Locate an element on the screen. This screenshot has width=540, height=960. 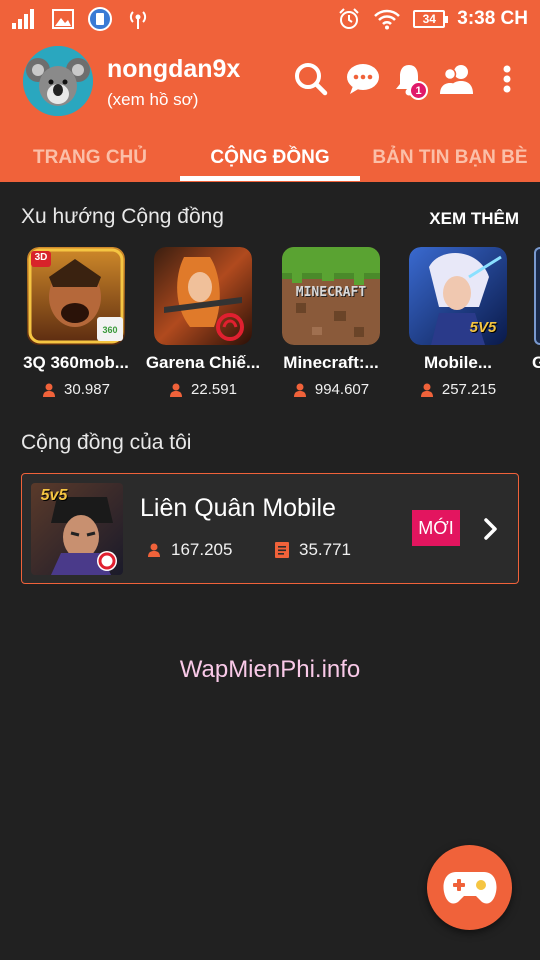
active-tab-indicator is located at coordinates (270, 178).